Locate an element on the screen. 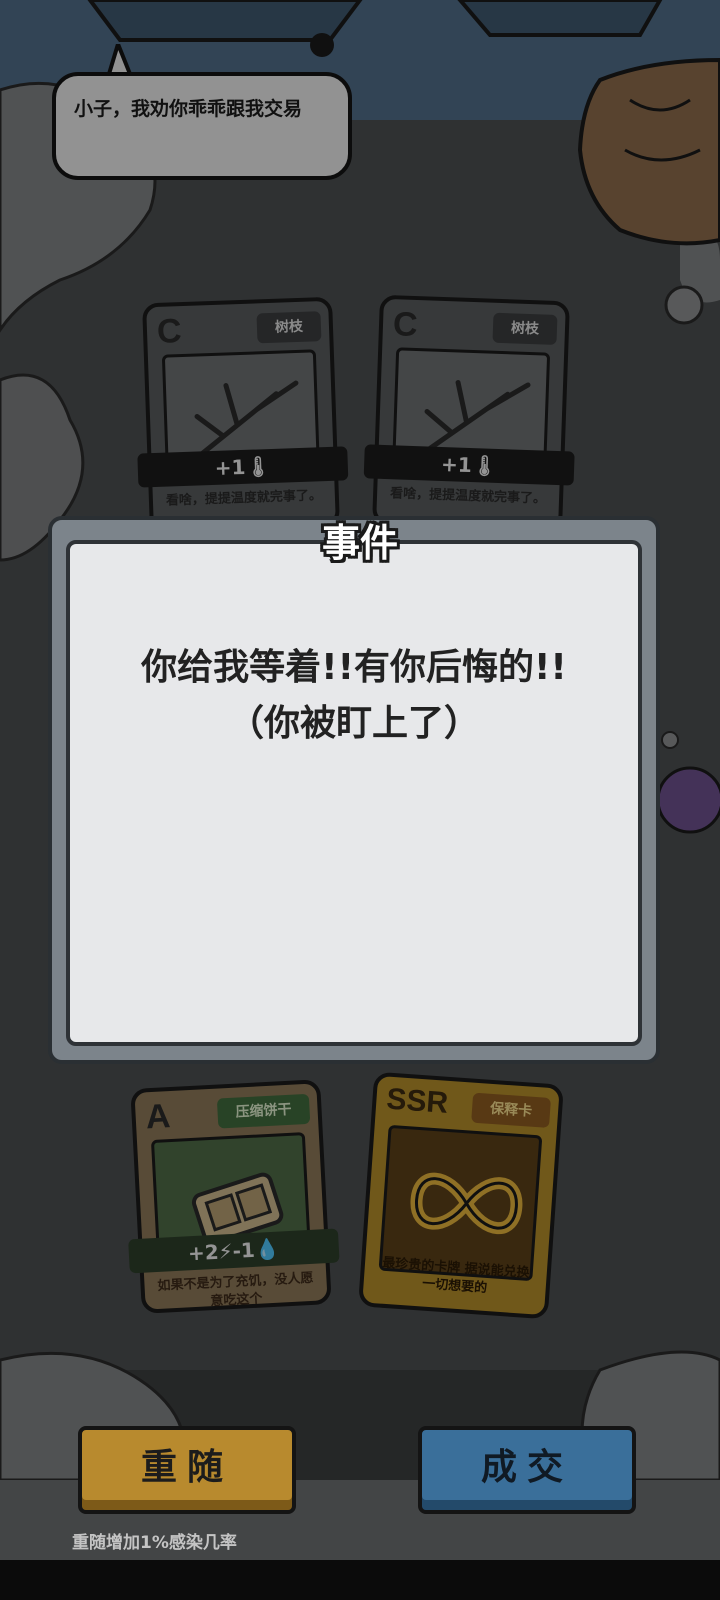 This screenshot has width=720, height=1600. system-navigation-bar is located at coordinates (360, 1580).